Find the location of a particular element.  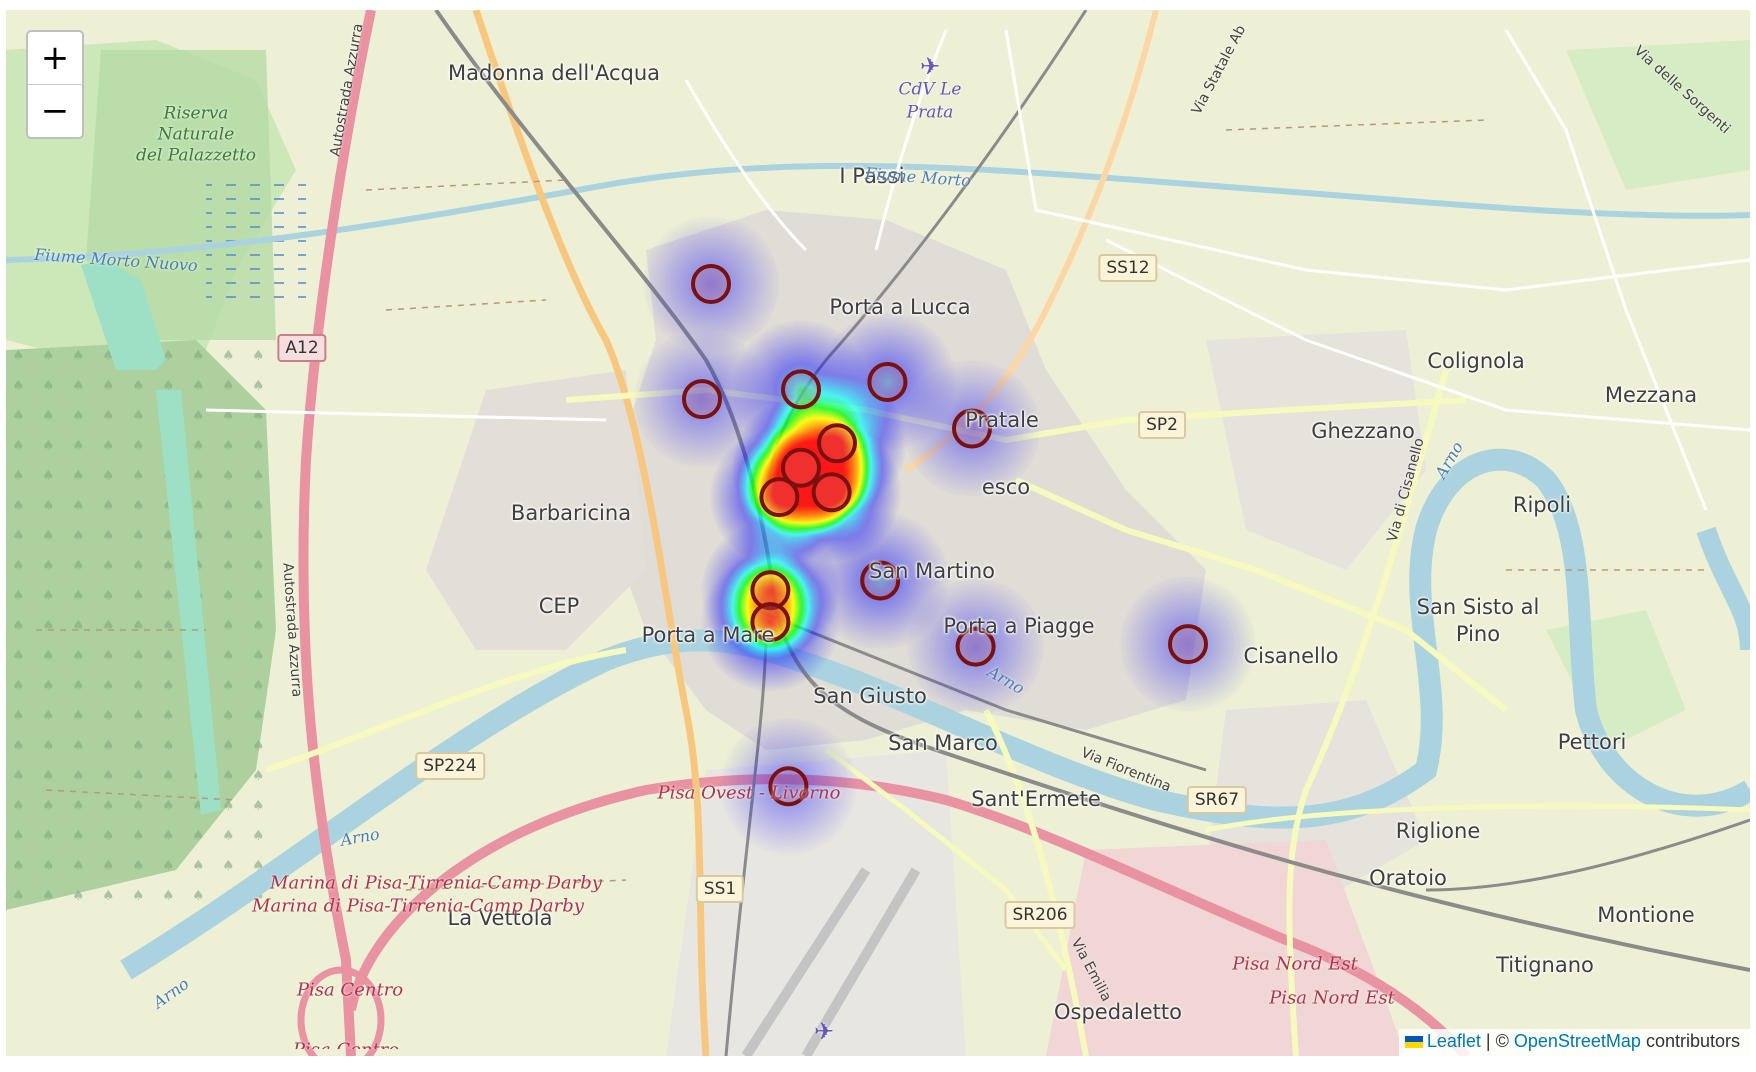

zoom-in-button: + is located at coordinates (55, 58).